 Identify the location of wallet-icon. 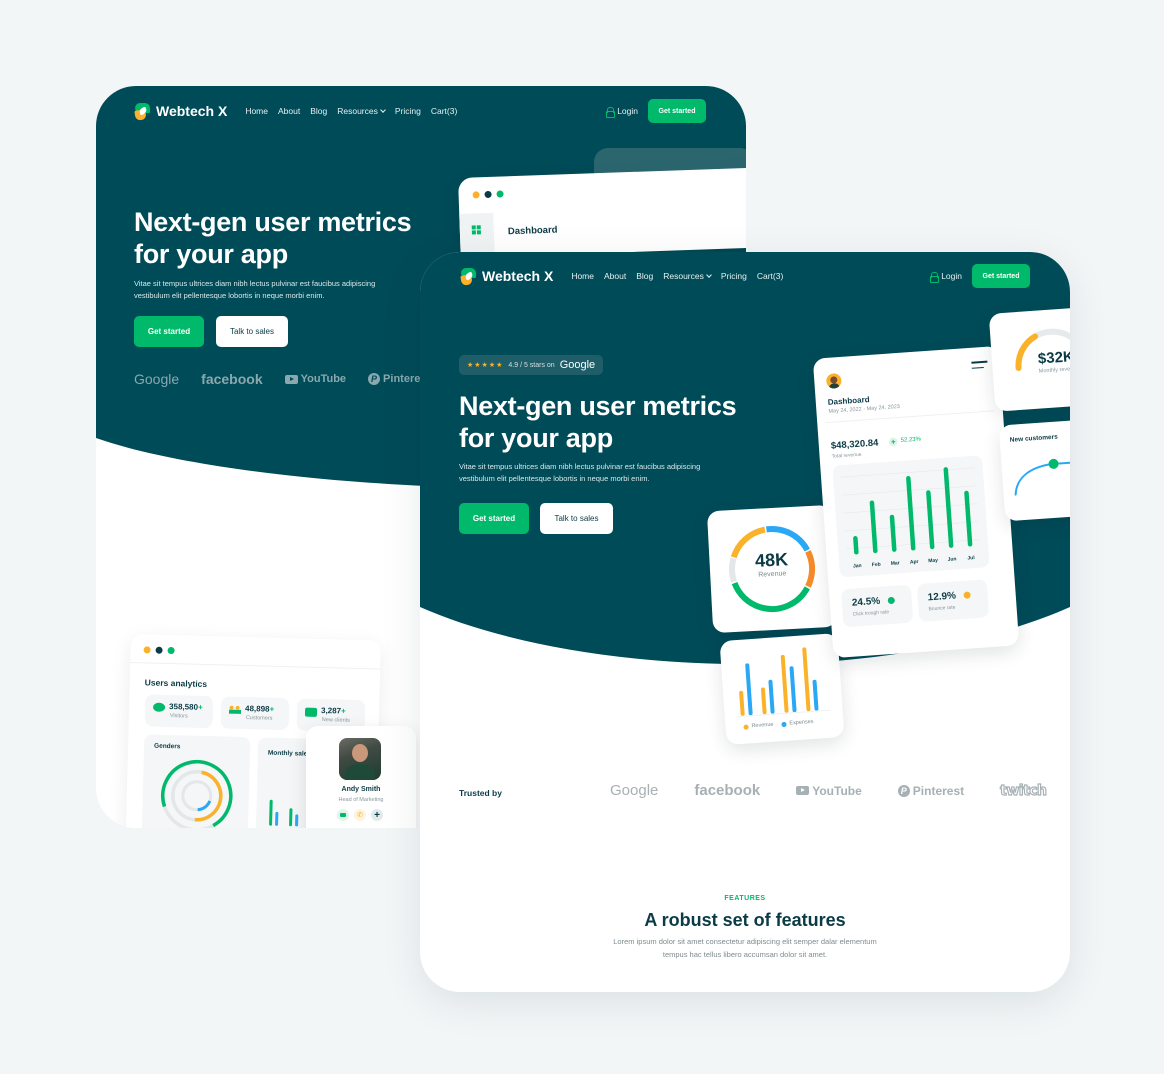
(311, 712).